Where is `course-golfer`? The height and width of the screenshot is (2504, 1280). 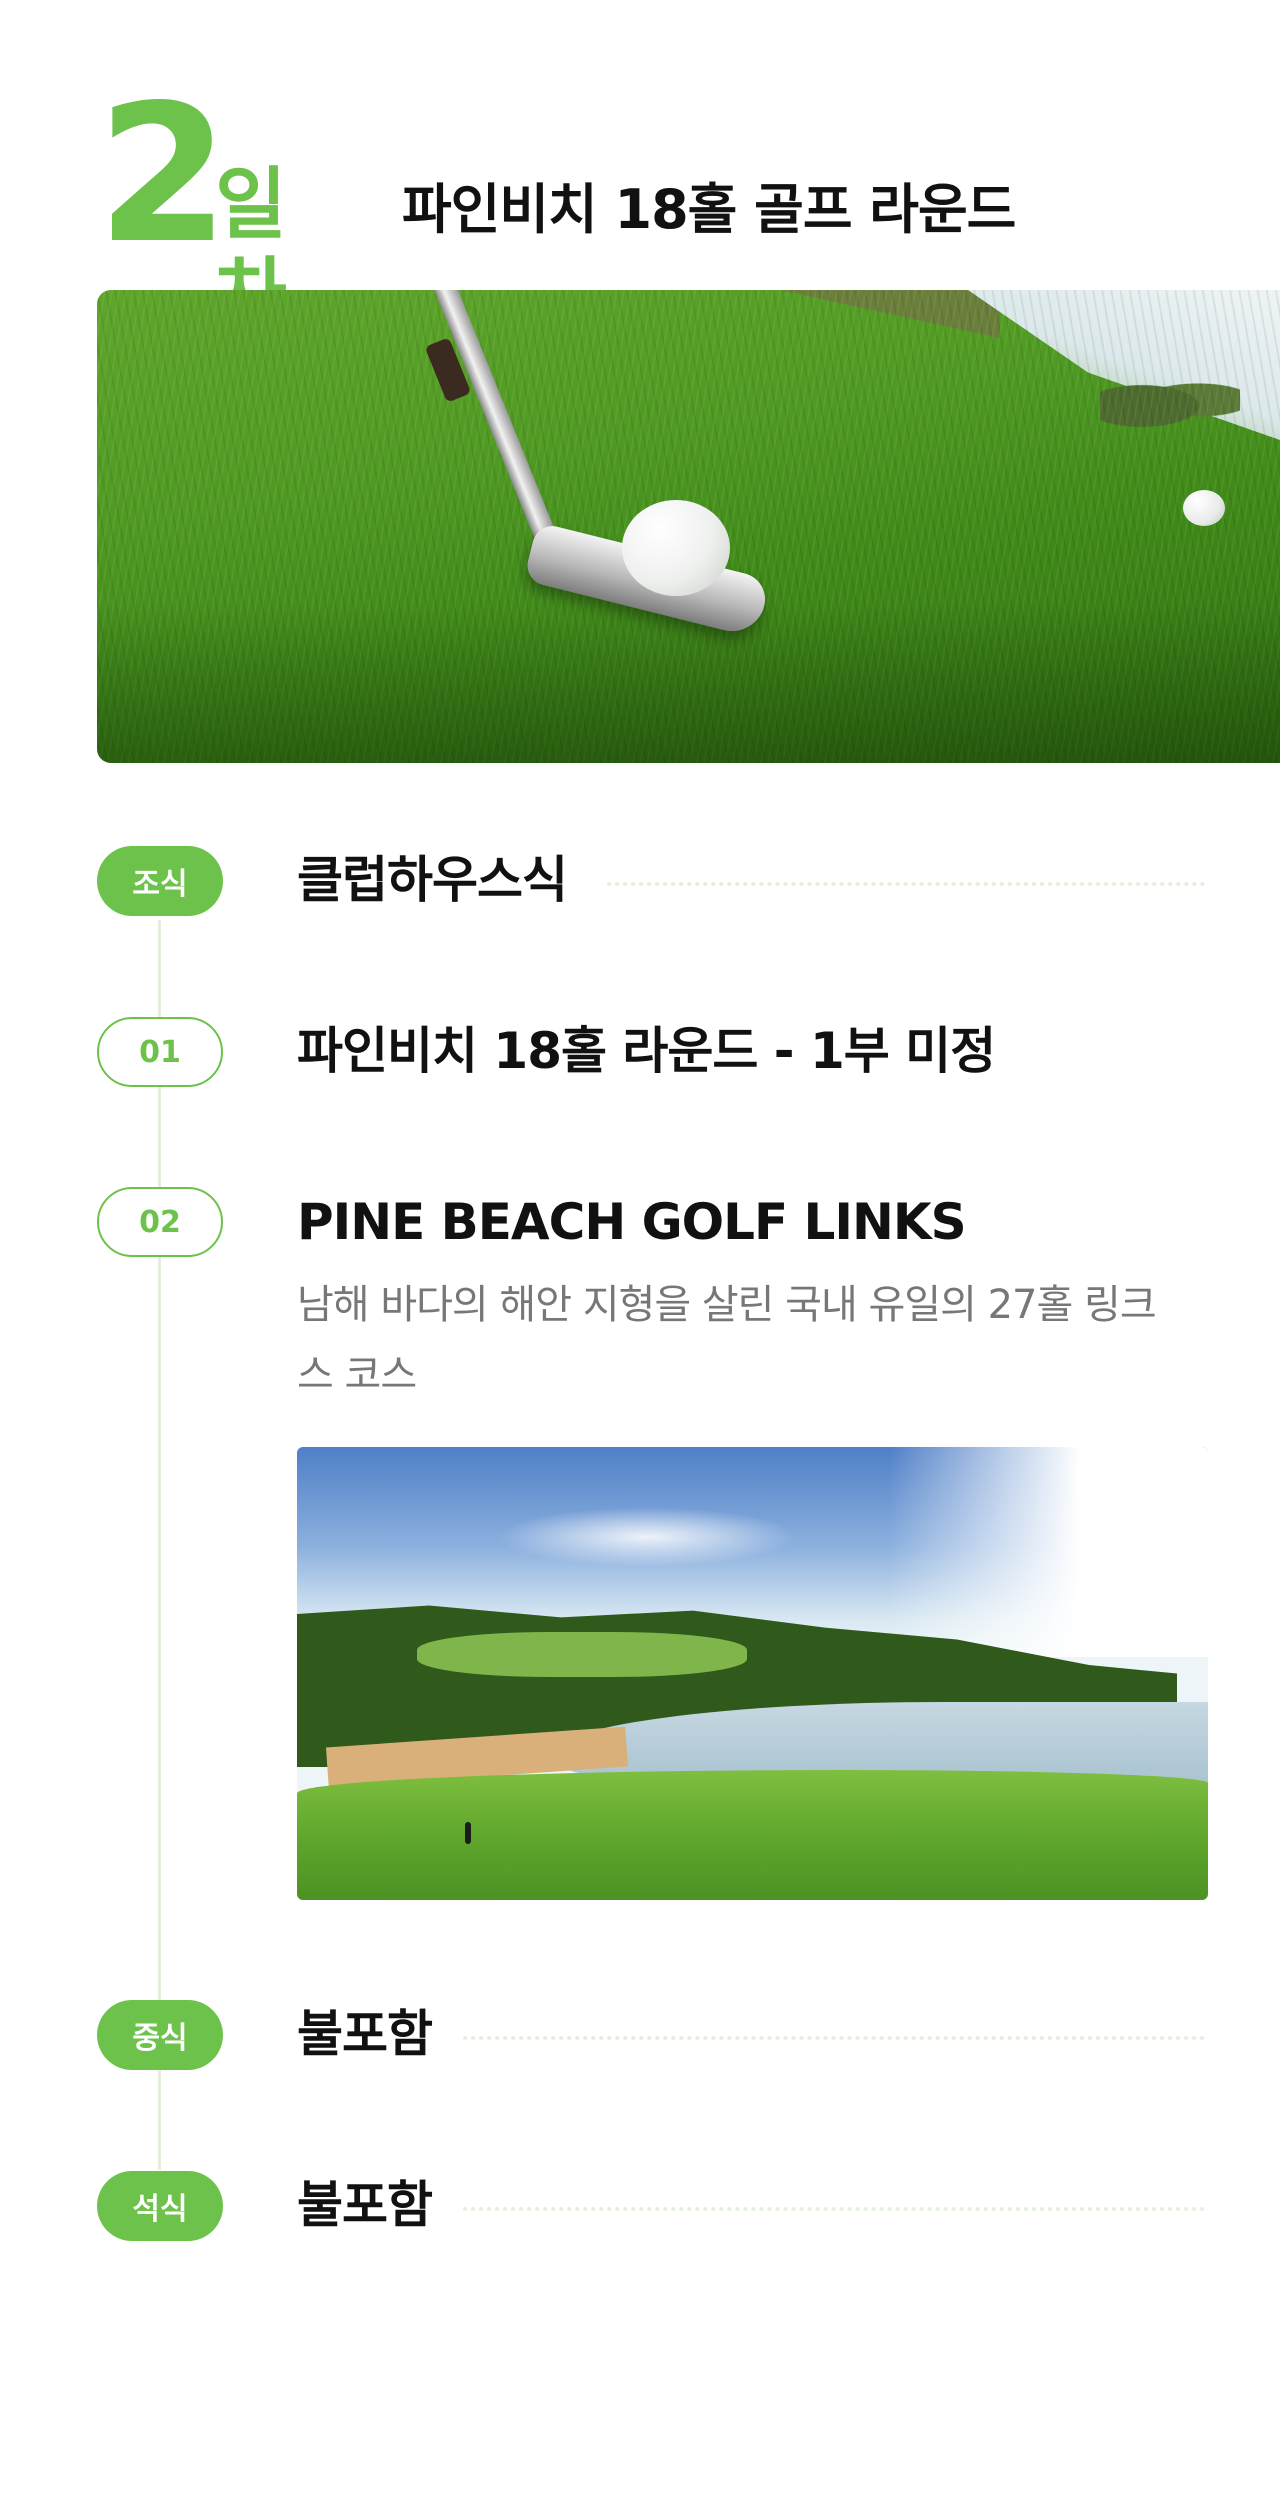 course-golfer is located at coordinates (468, 1833).